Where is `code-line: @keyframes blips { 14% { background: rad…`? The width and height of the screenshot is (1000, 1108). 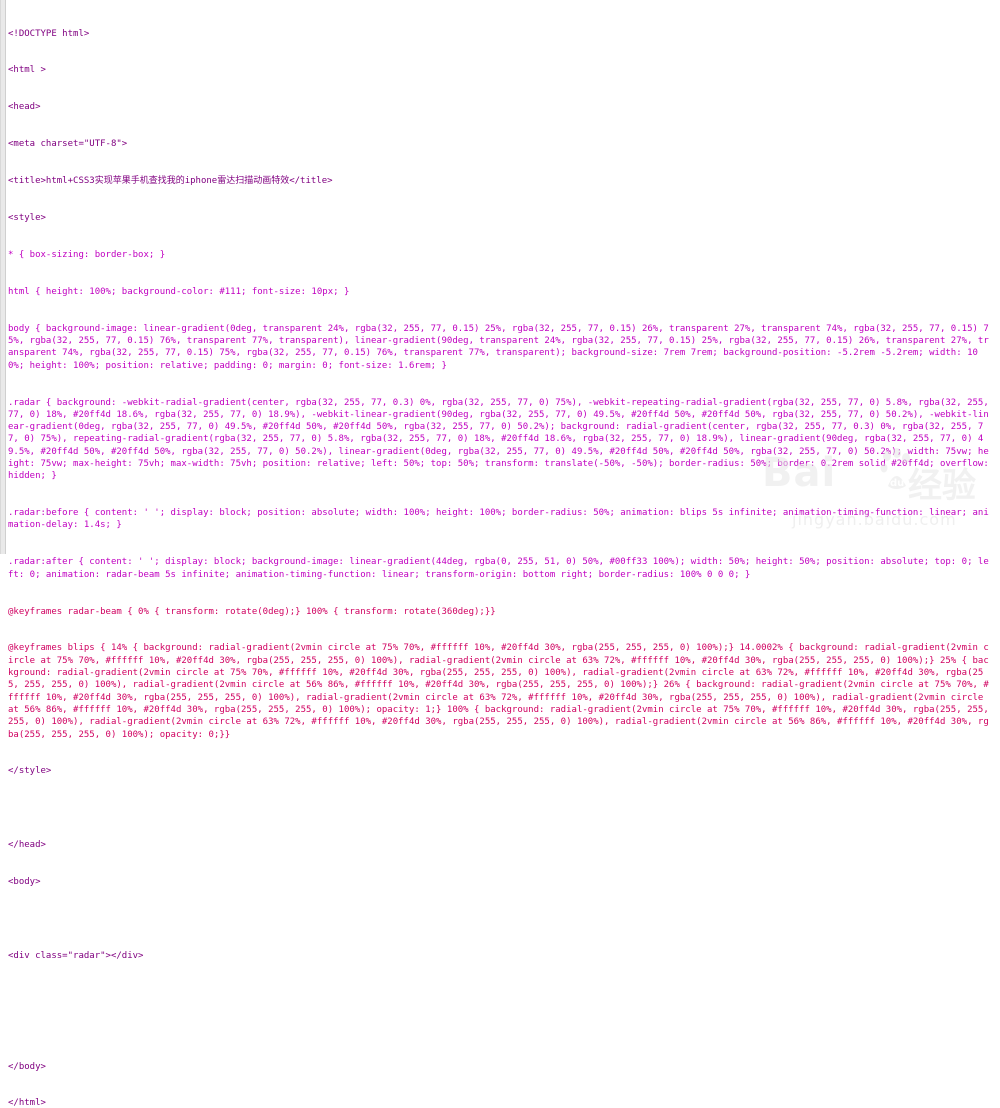
code-line: @keyframes blips { 14% { background: rad… is located at coordinates (501, 691).